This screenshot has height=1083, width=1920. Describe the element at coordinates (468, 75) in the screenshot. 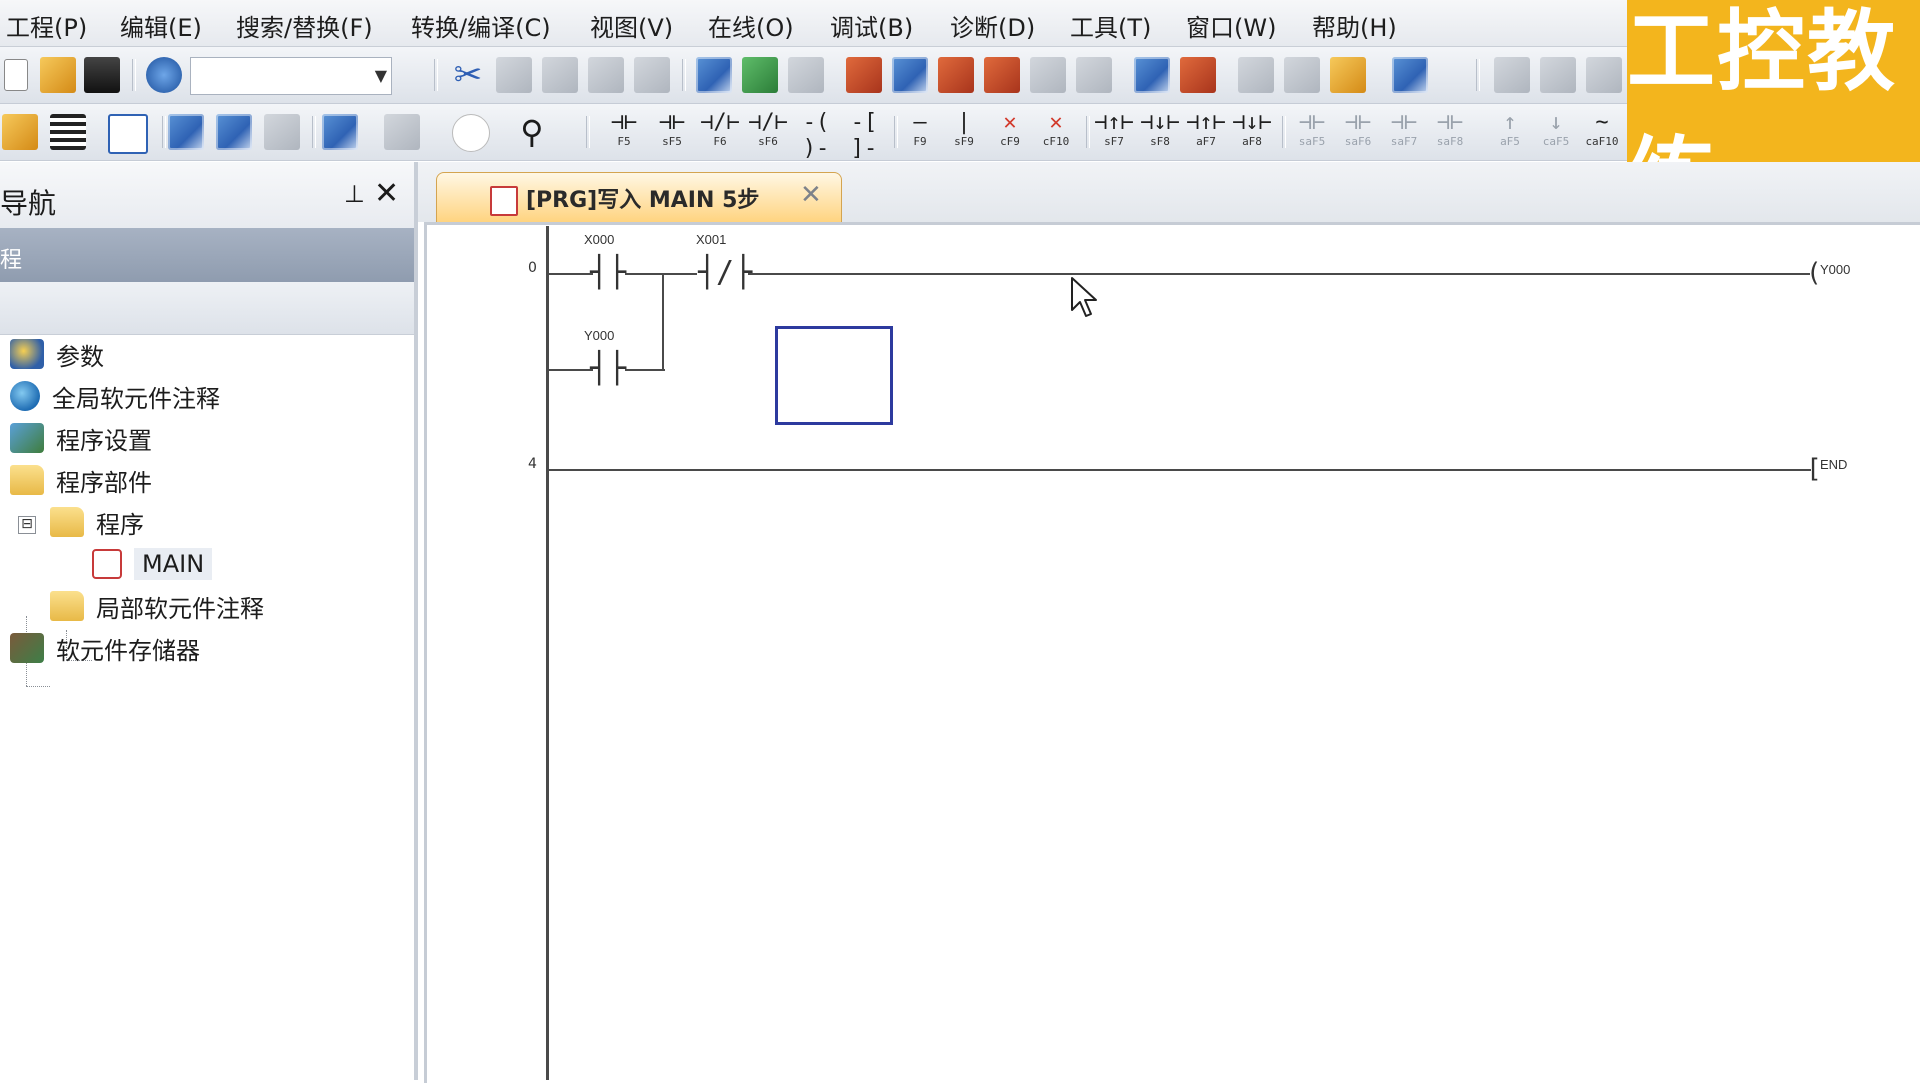

I see `cut-icon: ✂` at that location.